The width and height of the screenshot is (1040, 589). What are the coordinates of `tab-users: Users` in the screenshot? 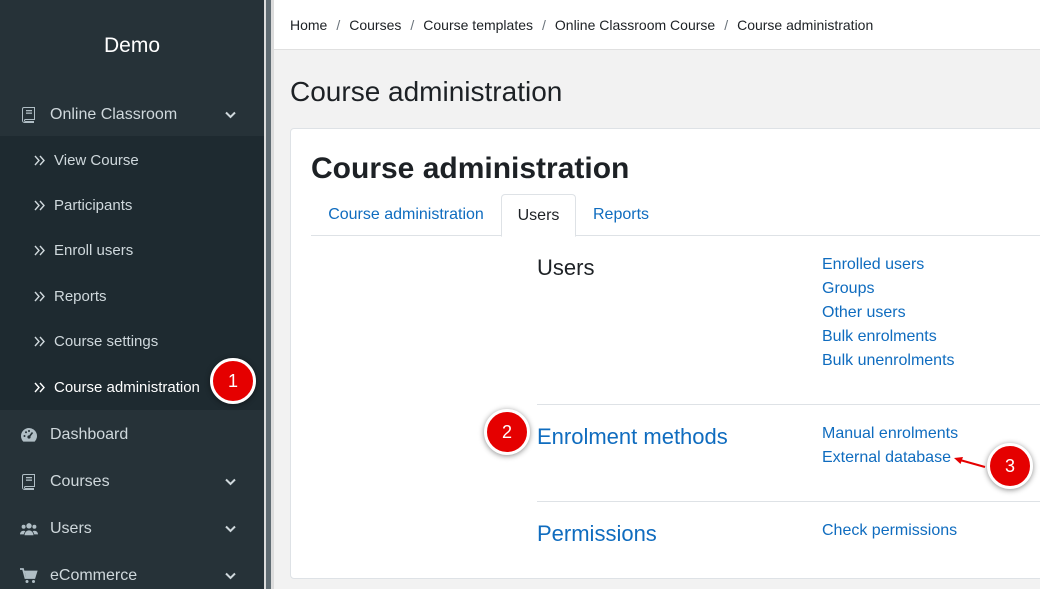 It's located at (538, 215).